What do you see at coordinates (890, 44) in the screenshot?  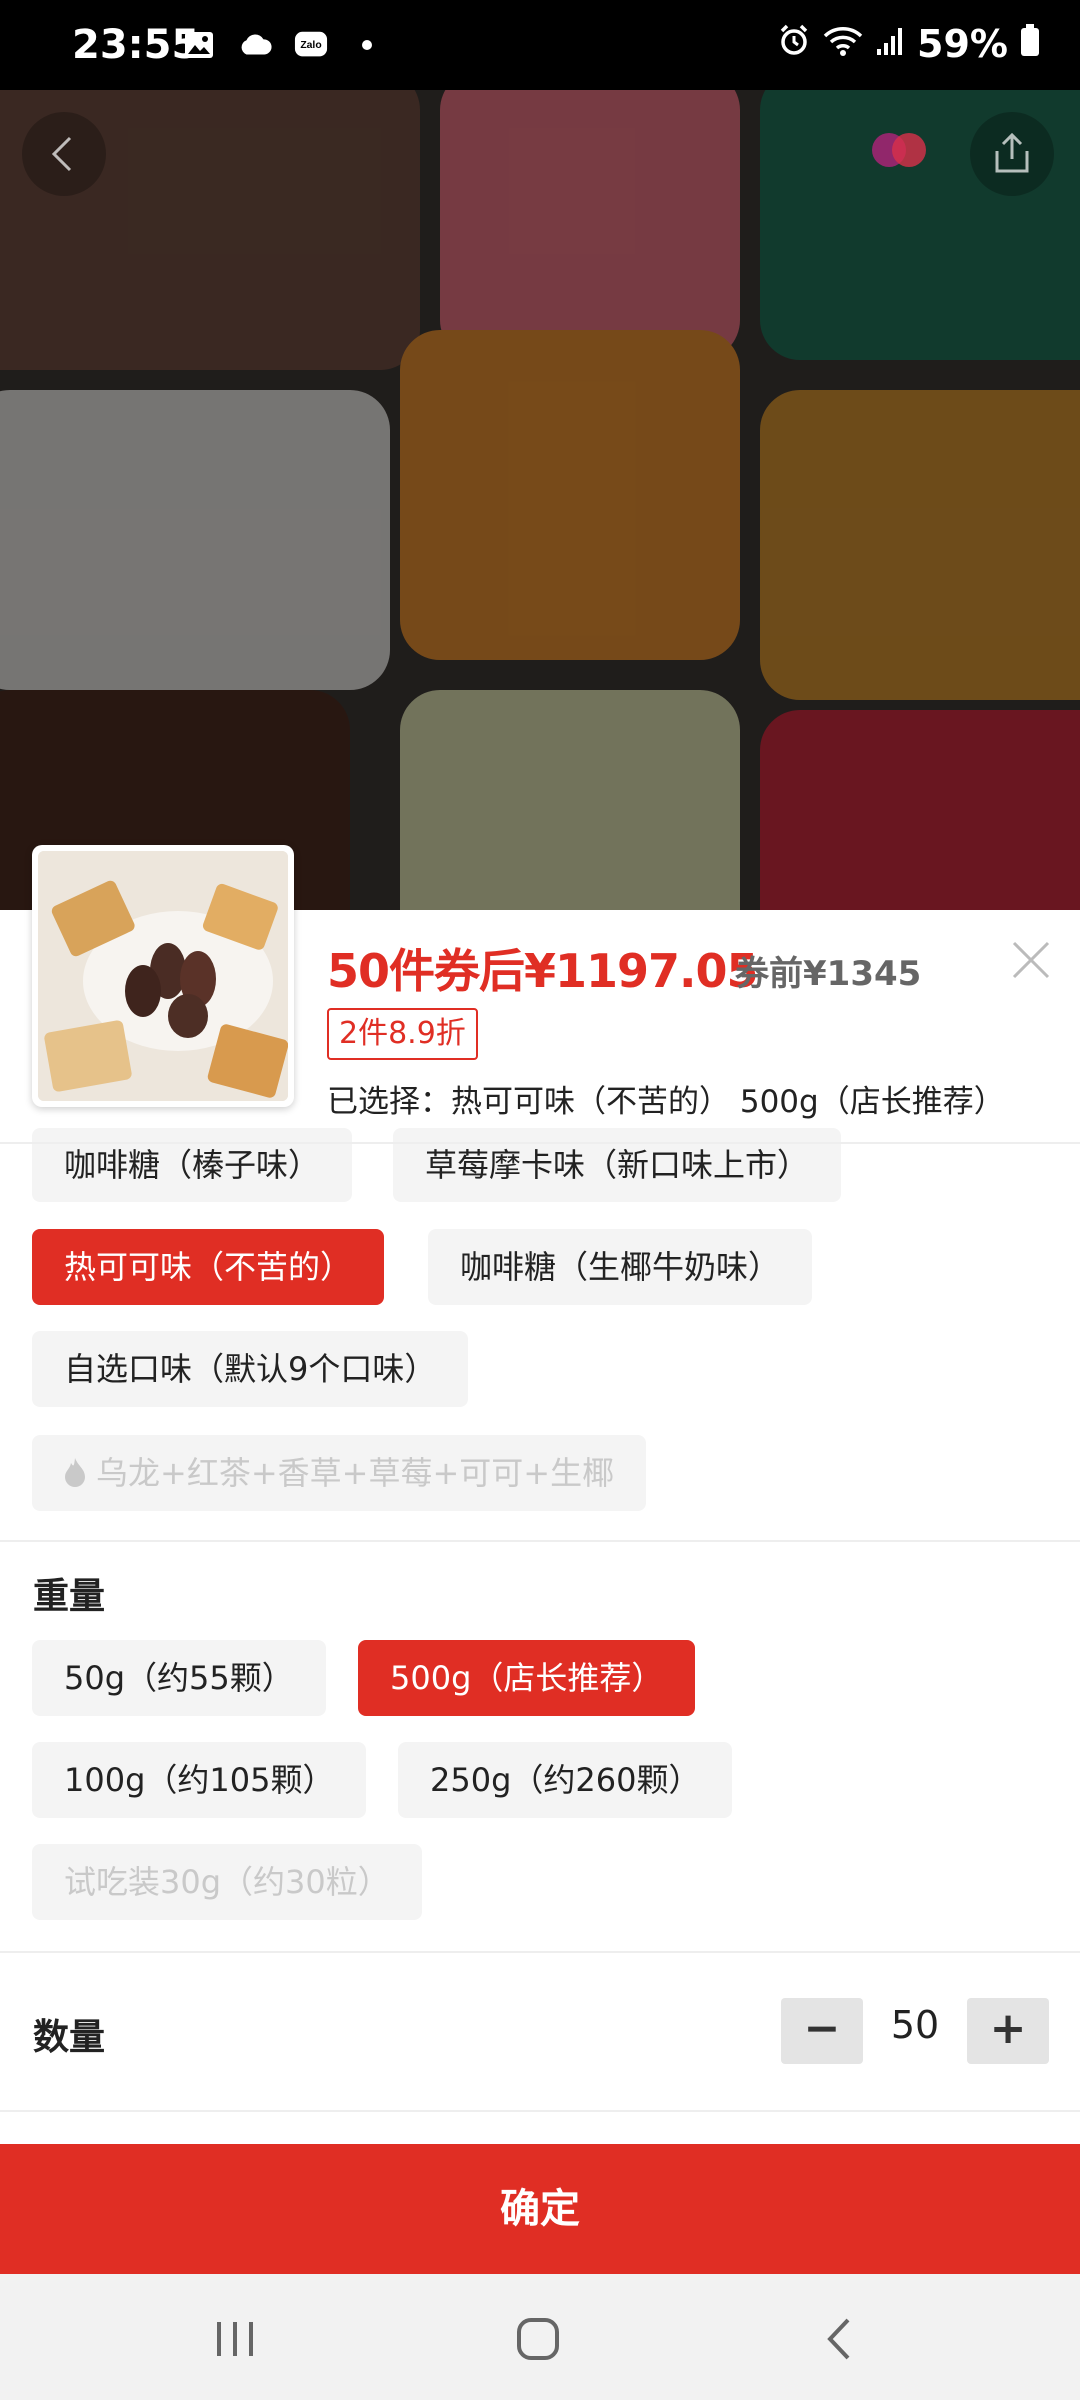 I see `signal-icon` at bounding box center [890, 44].